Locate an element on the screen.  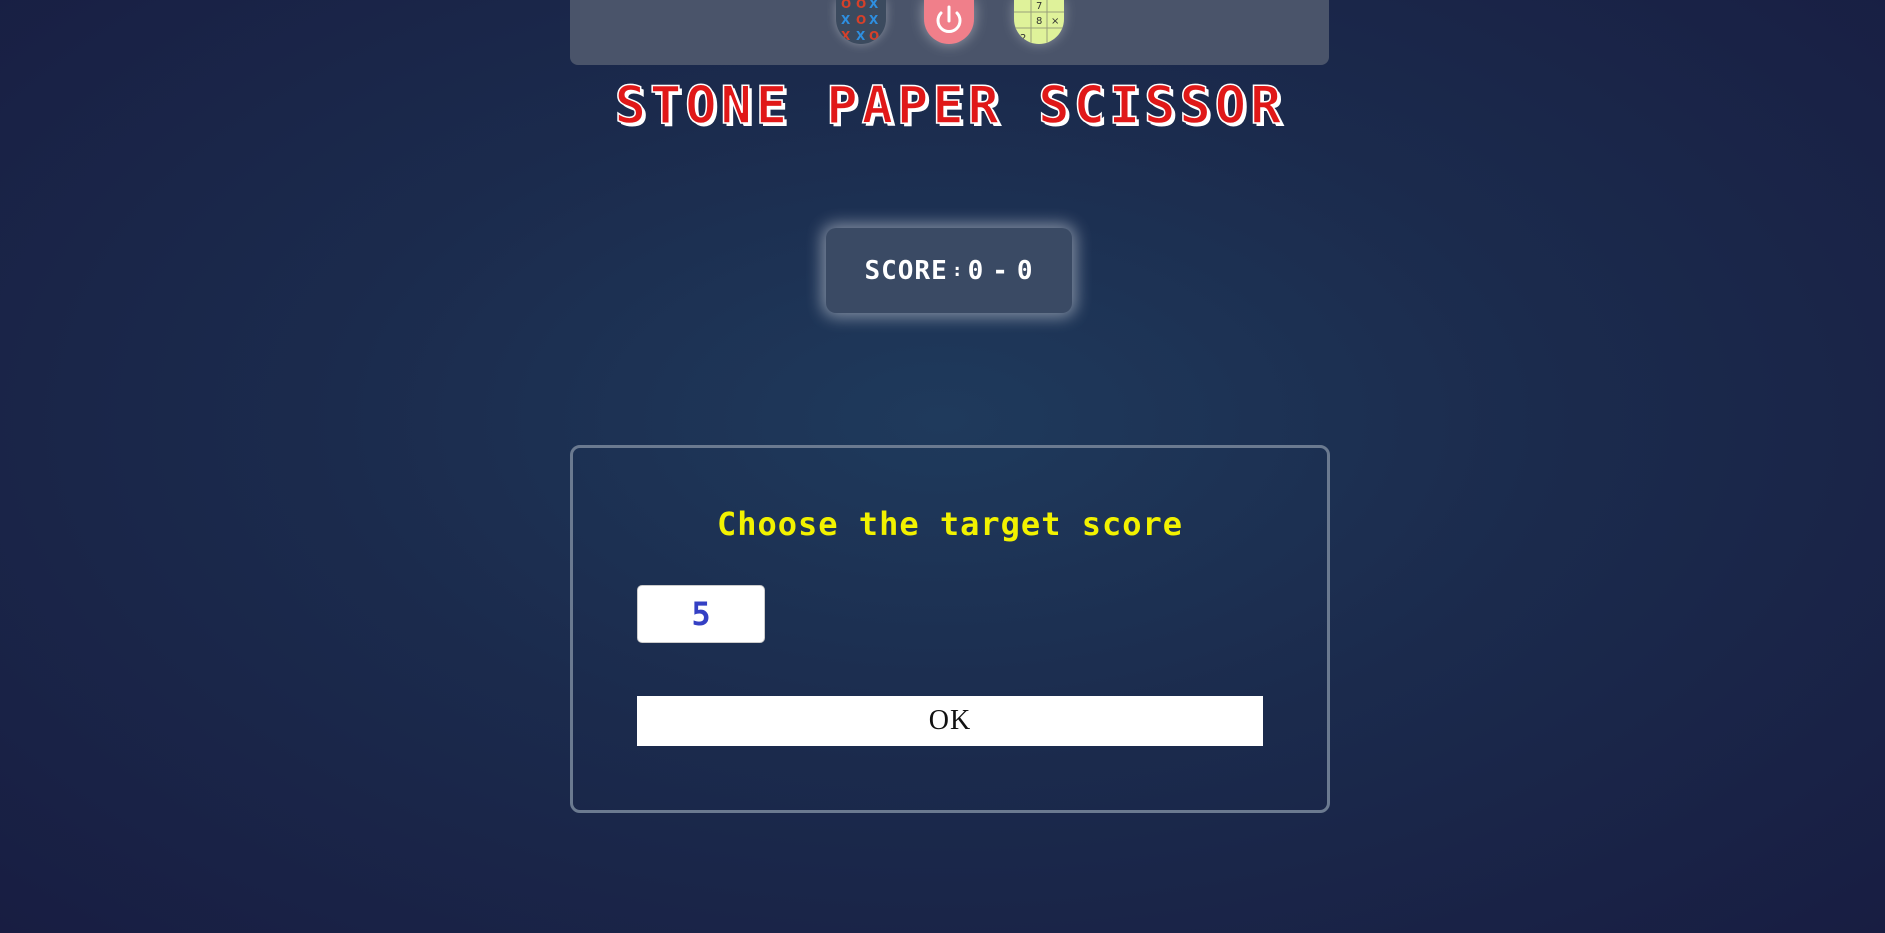
score-dash: - is located at coordinates (1000, 270).